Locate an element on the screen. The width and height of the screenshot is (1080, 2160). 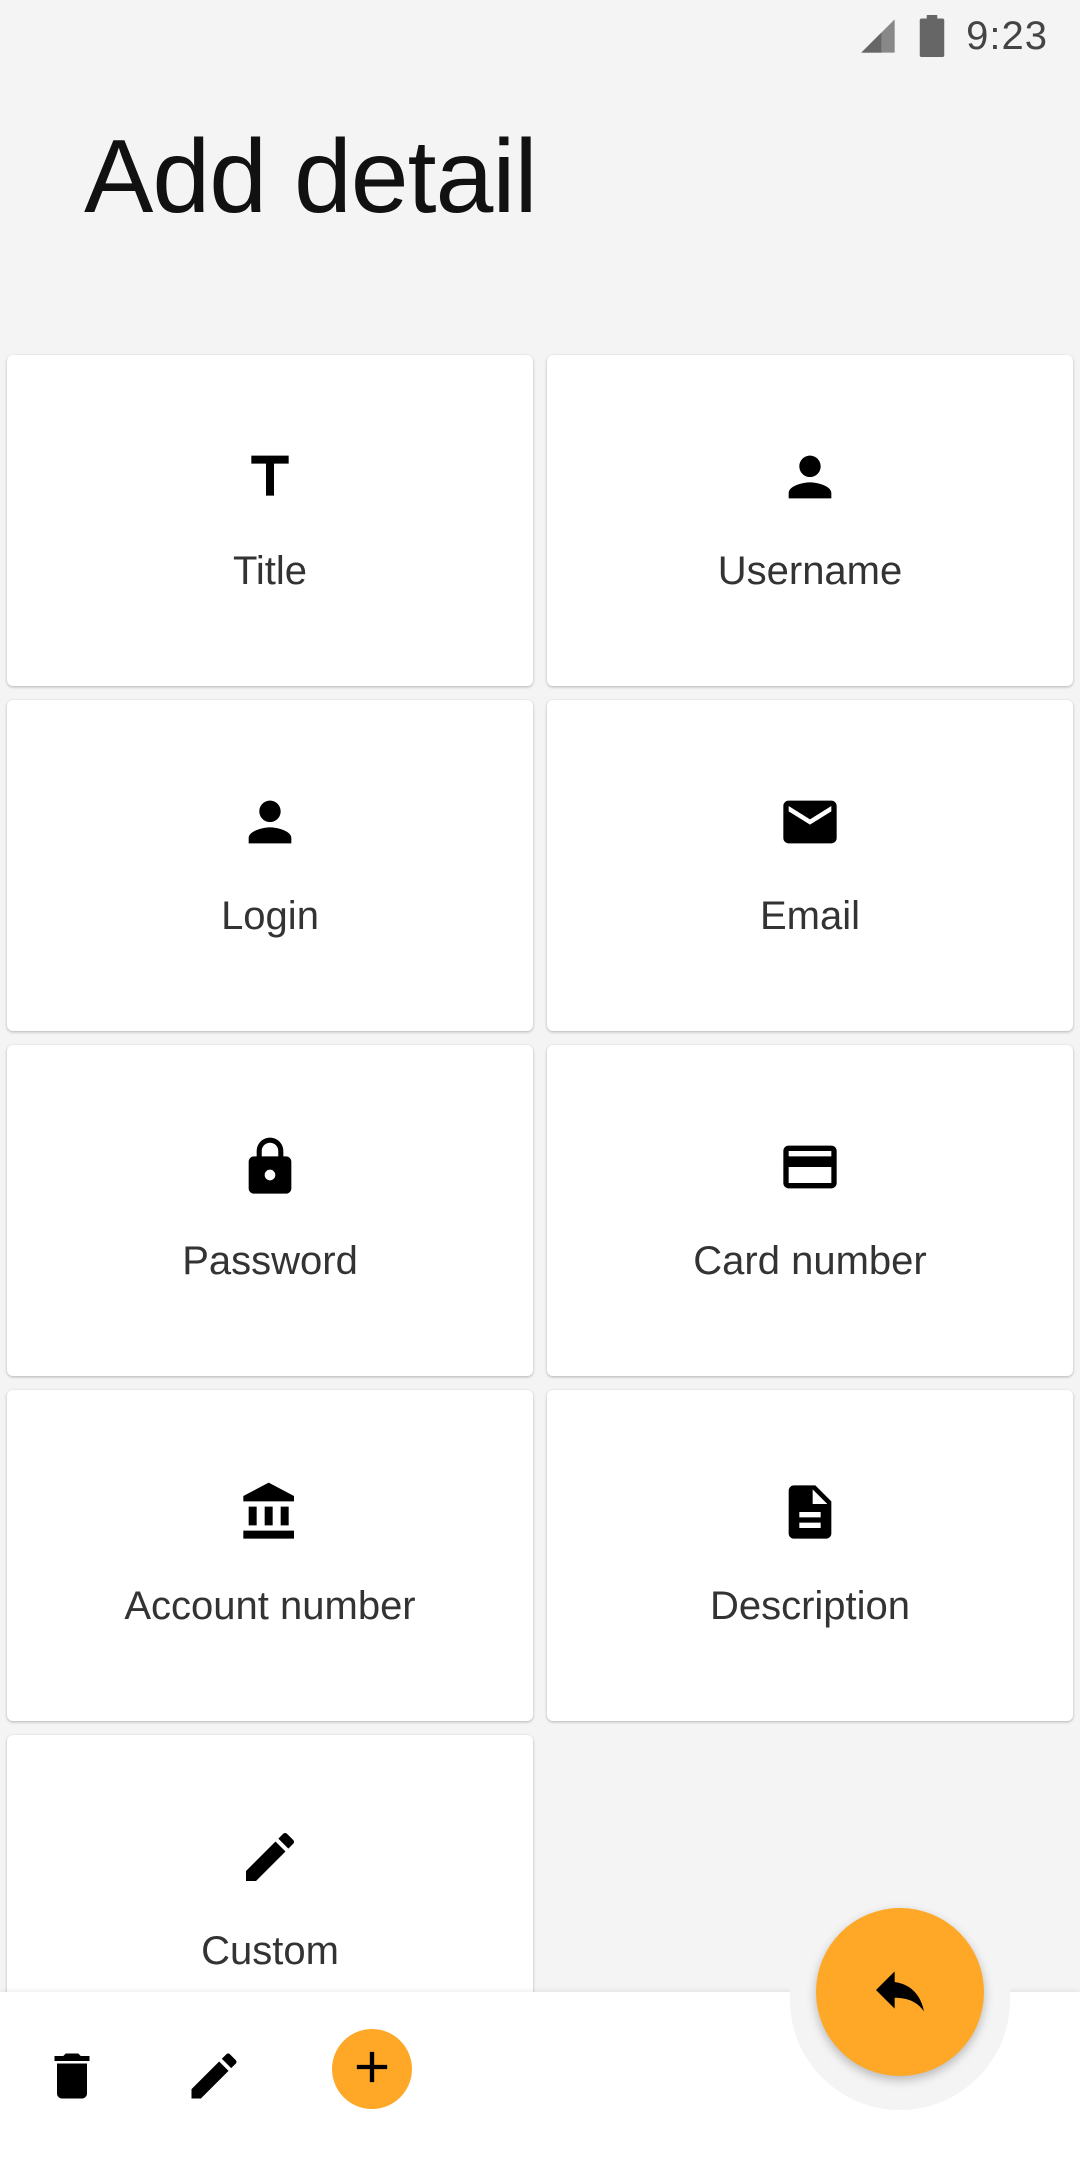
card-label: Email is located at coordinates (810, 916).